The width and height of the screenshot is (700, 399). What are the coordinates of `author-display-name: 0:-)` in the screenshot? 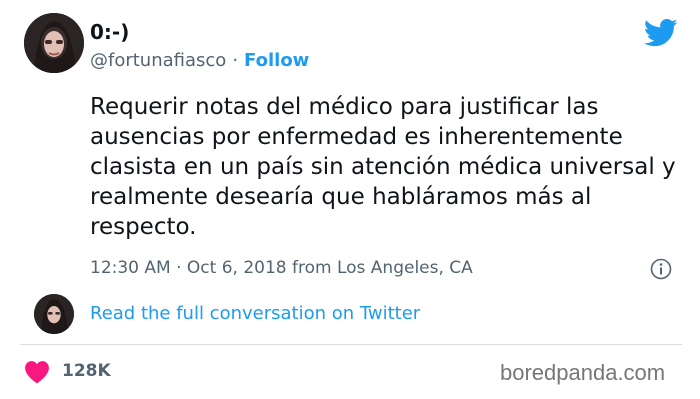 It's located at (109, 32).